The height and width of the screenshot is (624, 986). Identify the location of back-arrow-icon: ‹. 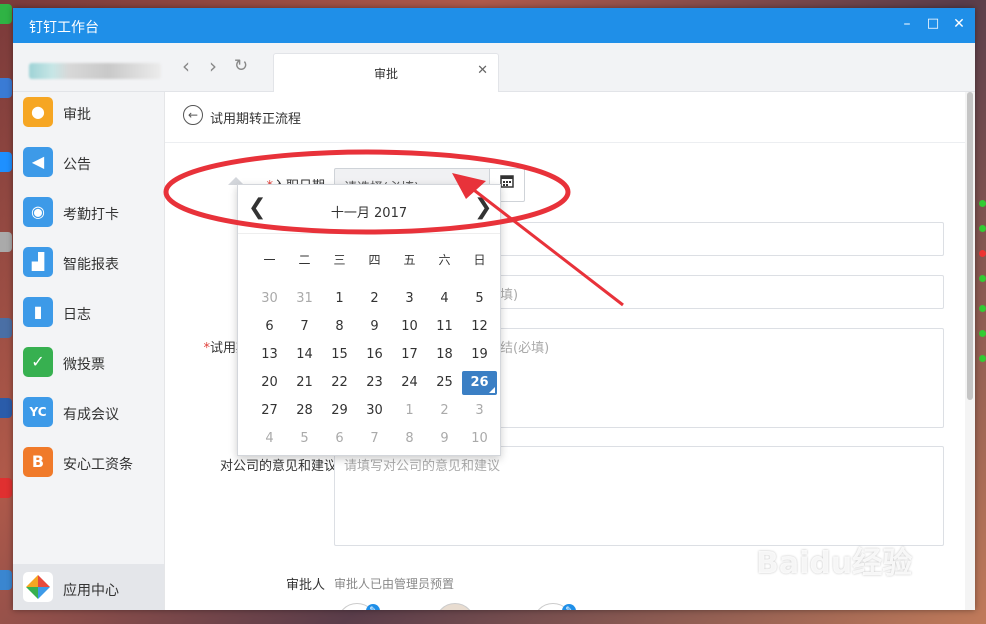
(186, 66).